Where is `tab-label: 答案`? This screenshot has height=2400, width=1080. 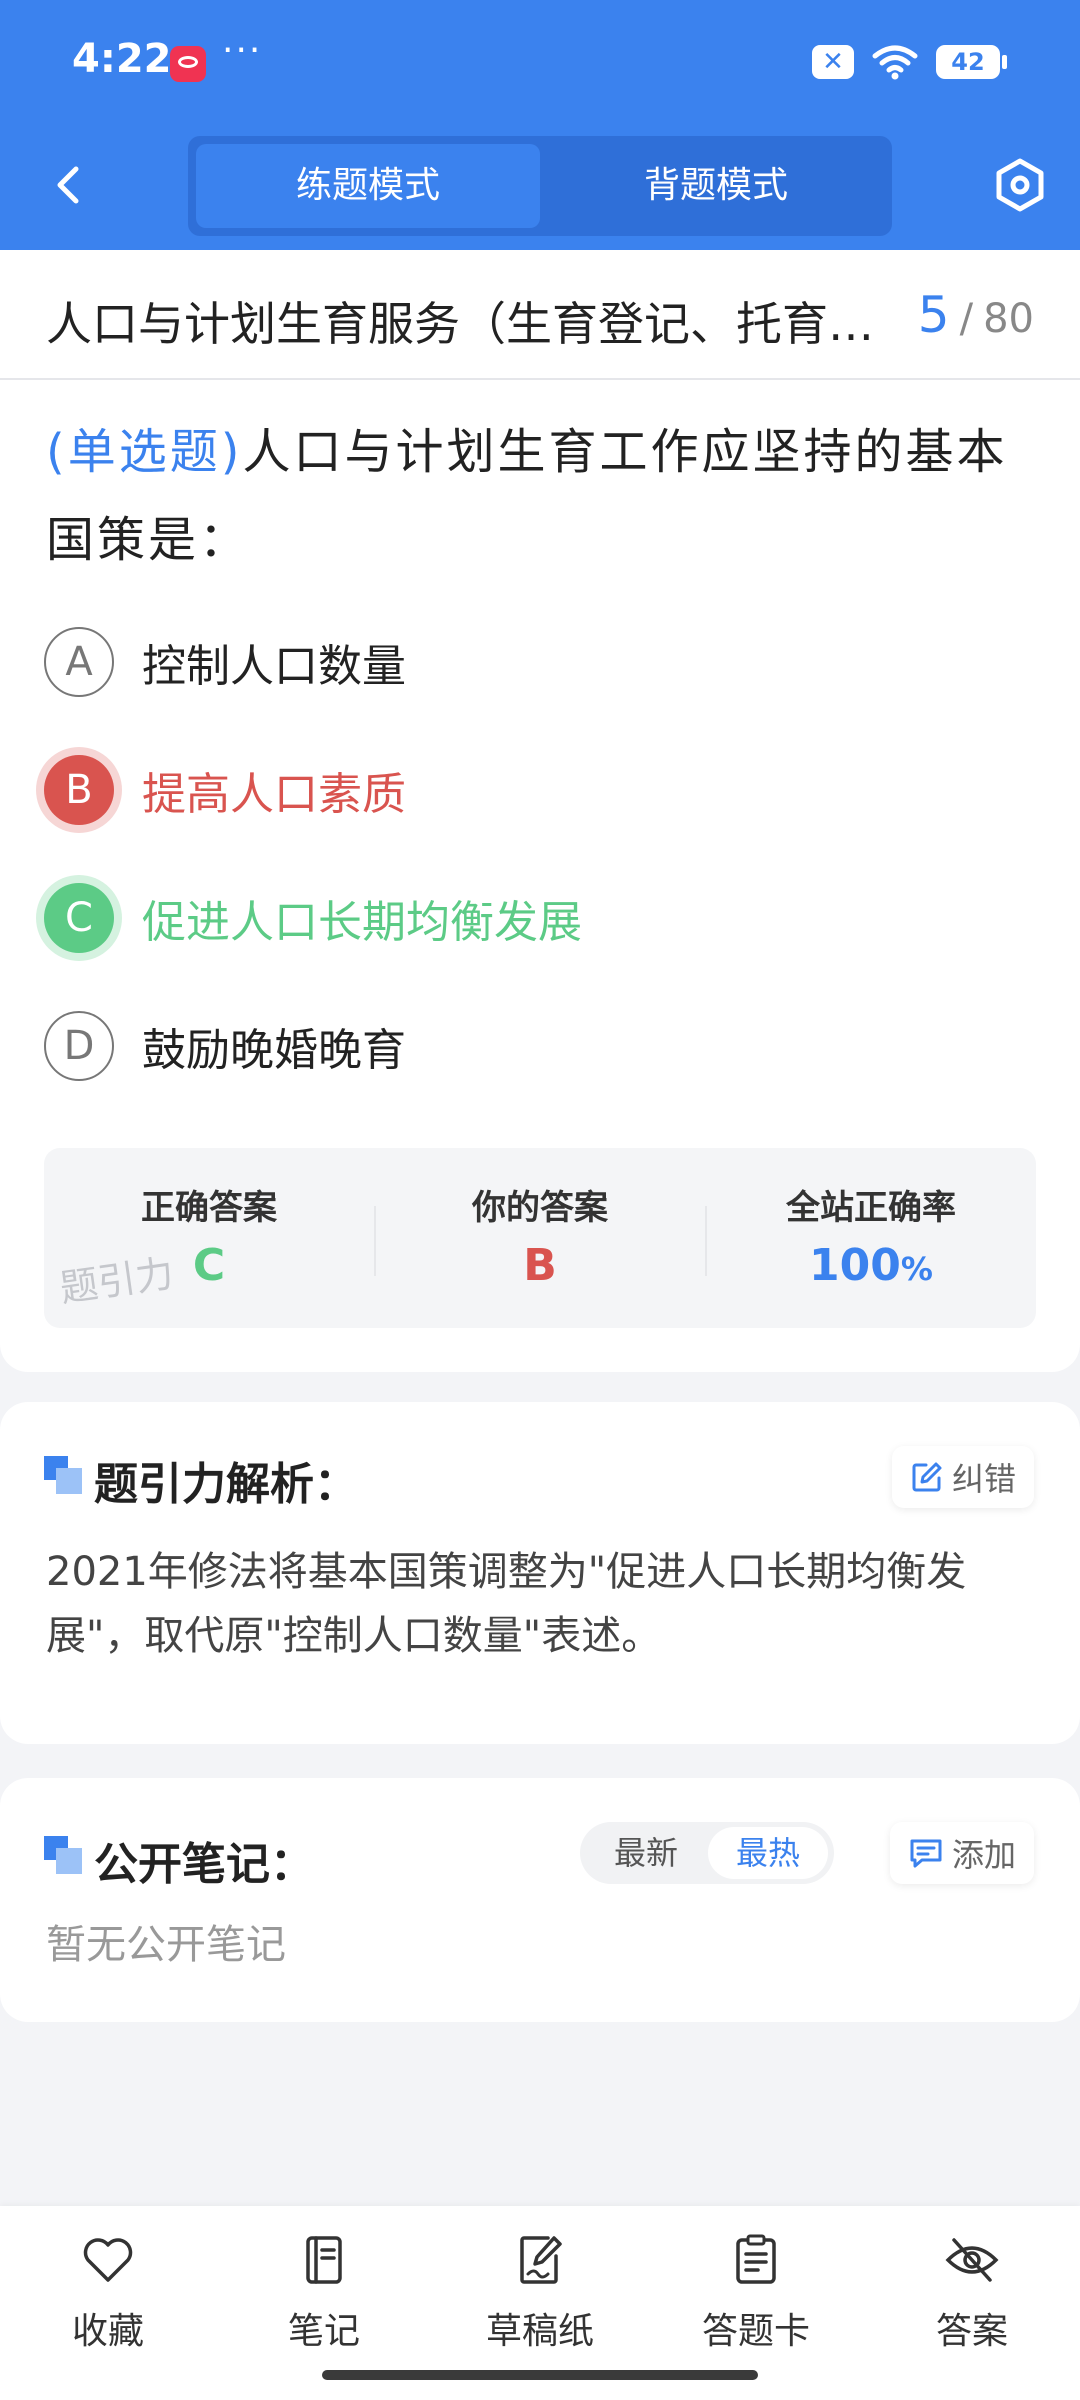
tab-label: 答案 is located at coordinates (971, 2331).